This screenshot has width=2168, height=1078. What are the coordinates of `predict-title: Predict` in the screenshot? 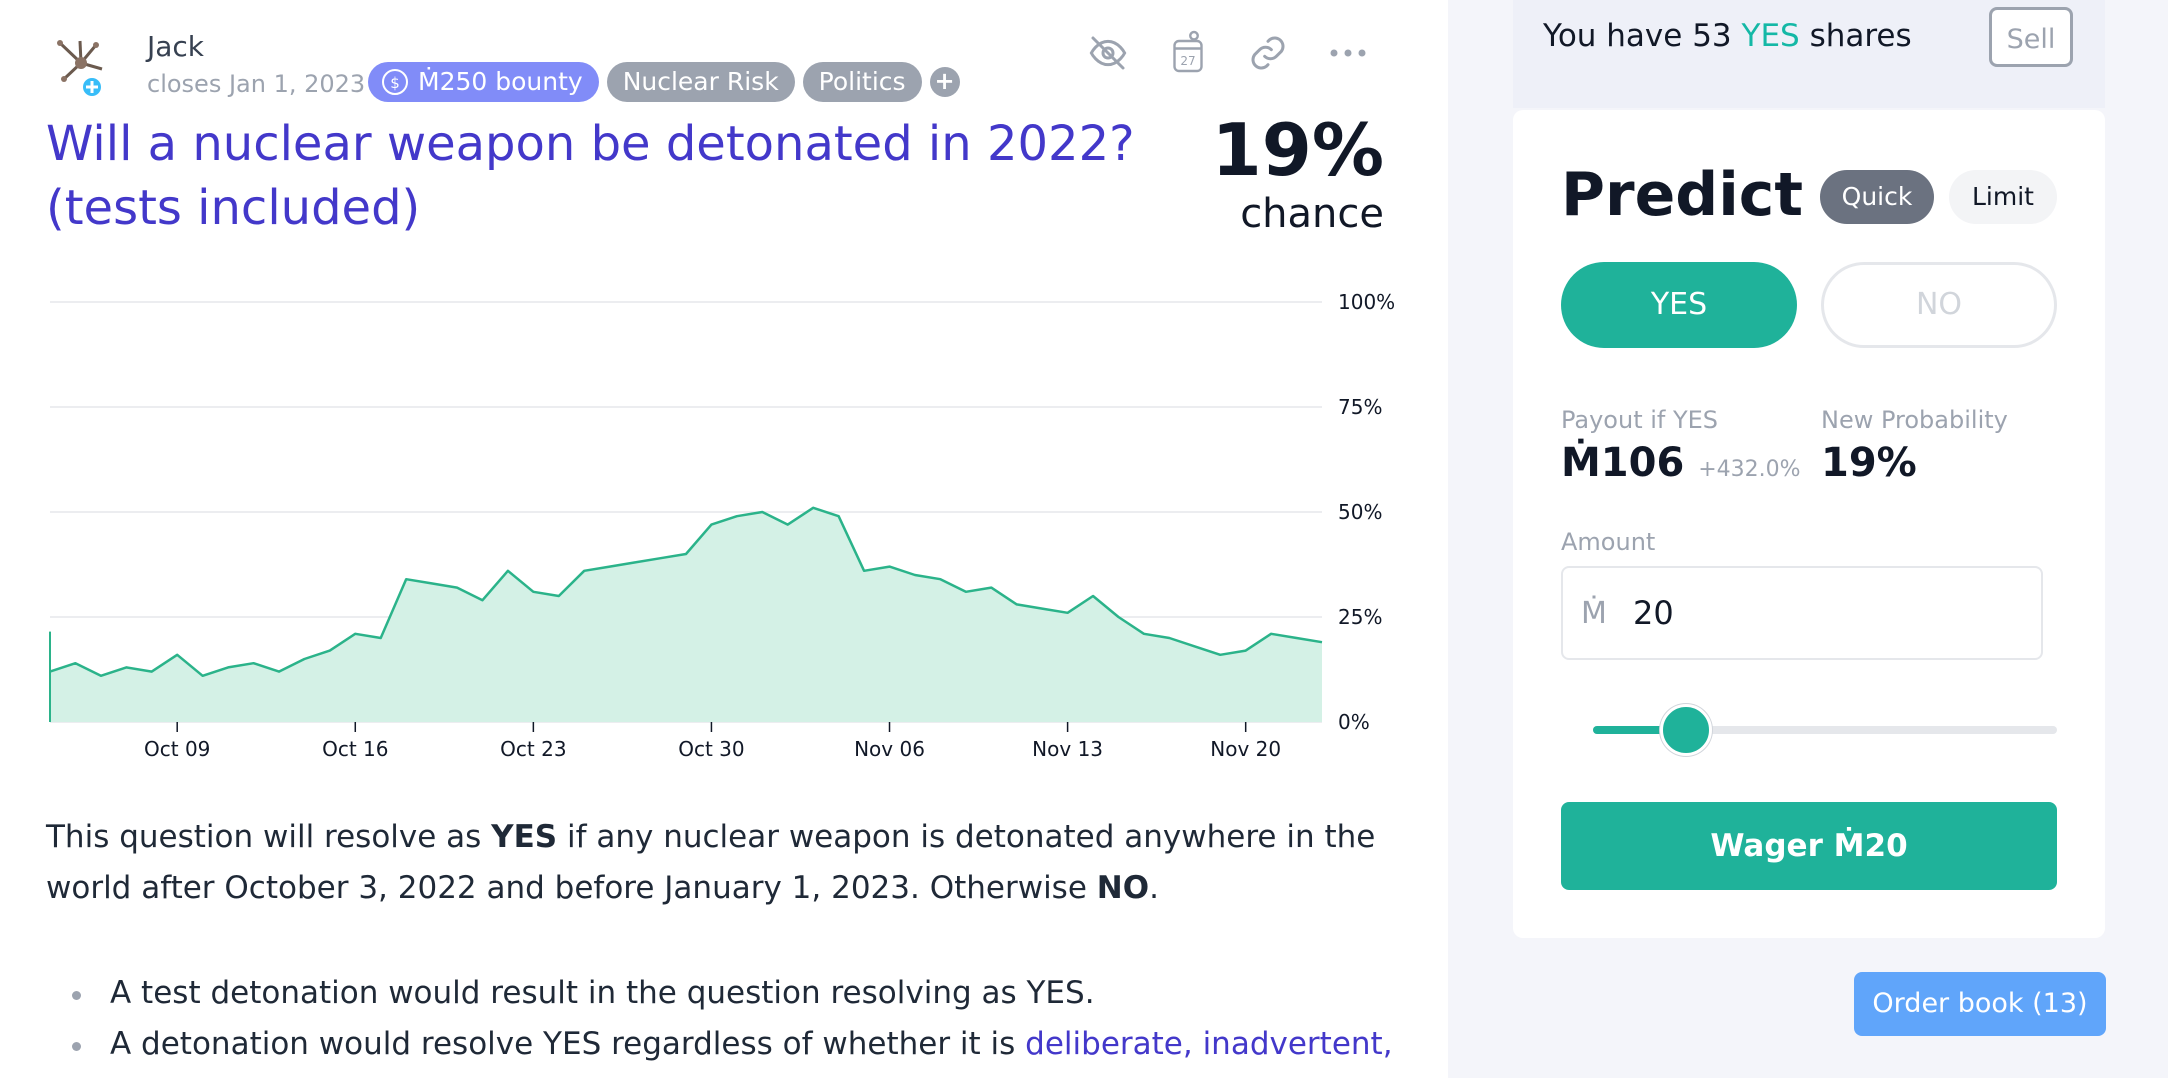 It's located at (1682, 195).